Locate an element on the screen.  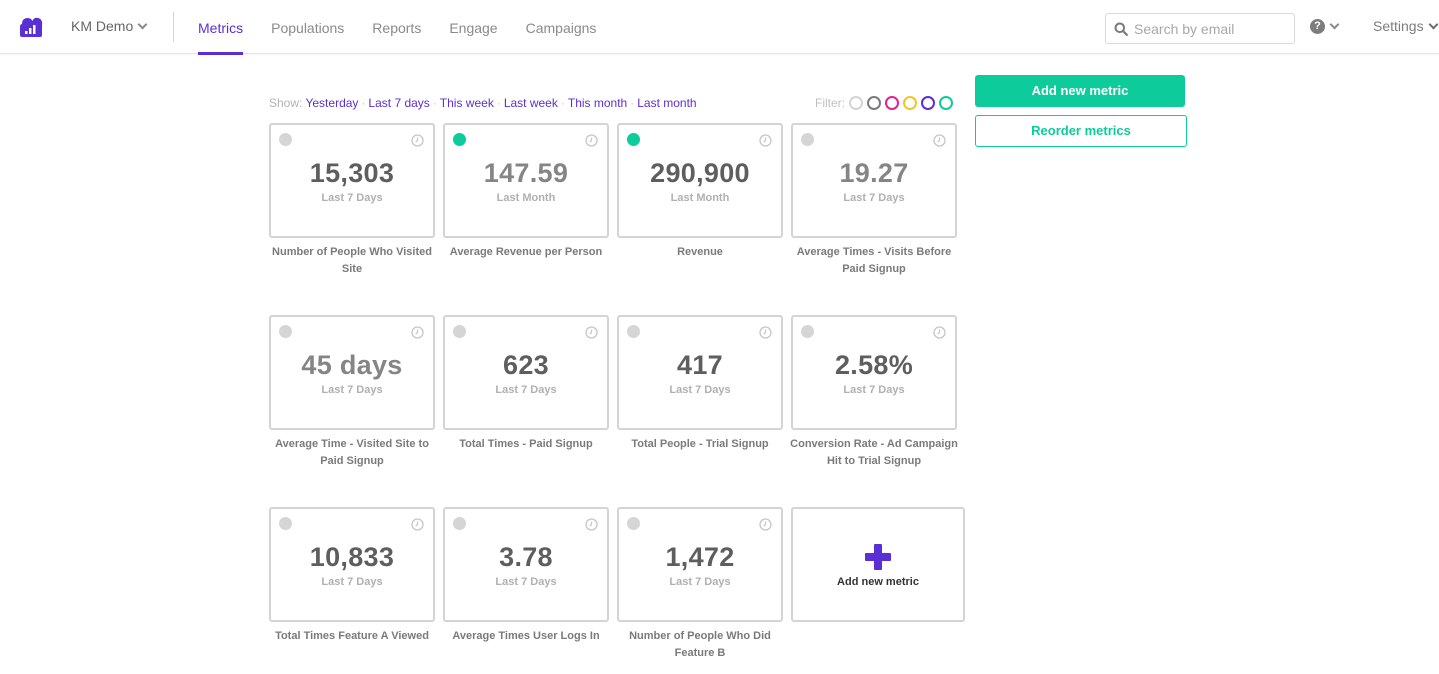
range-last-month: Last month is located at coordinates (666, 103).